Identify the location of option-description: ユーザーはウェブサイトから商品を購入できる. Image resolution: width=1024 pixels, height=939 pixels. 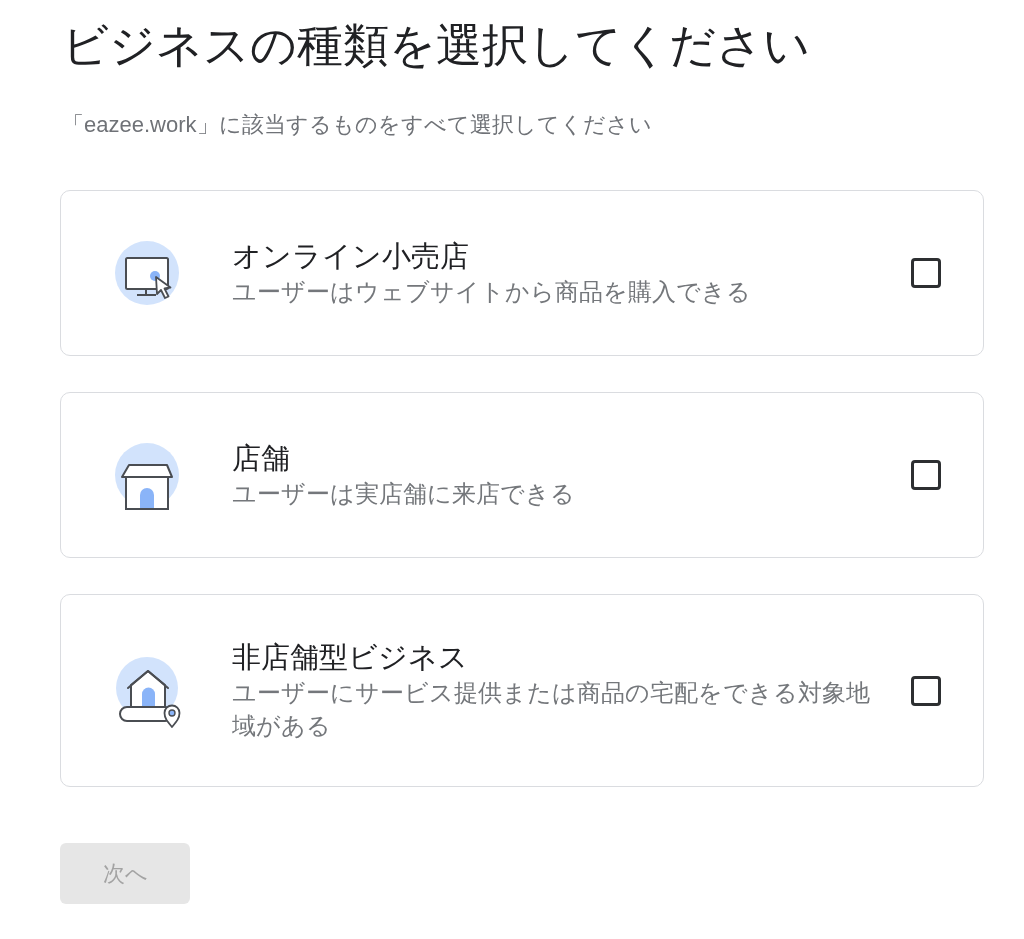
(492, 292).